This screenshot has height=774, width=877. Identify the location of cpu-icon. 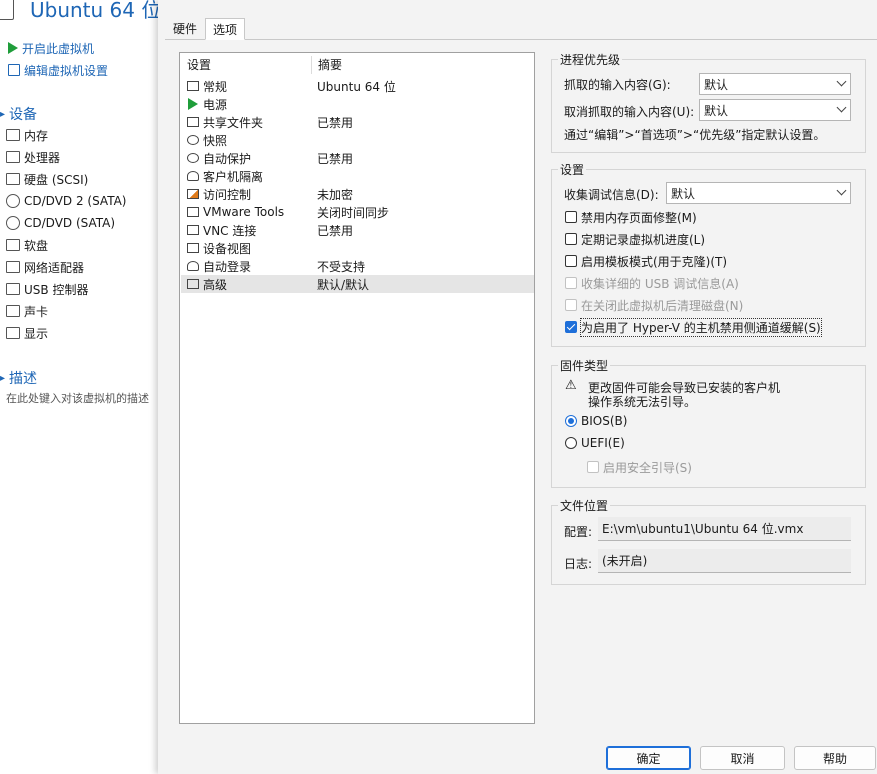
(13, 157).